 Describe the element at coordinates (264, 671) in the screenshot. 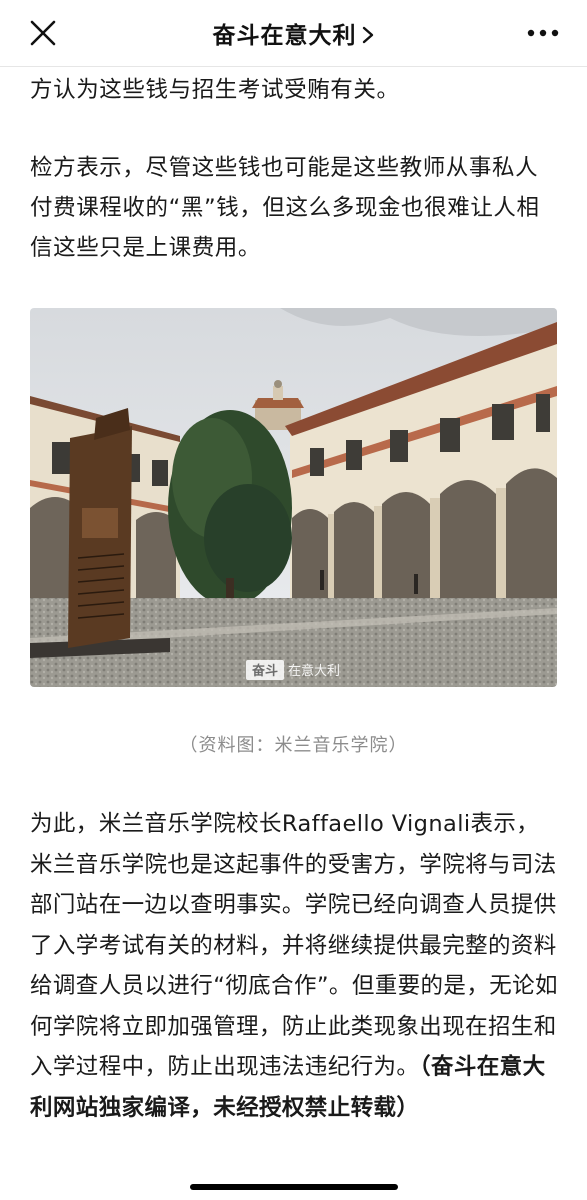

I see `svg-text: 奋斗` at that location.